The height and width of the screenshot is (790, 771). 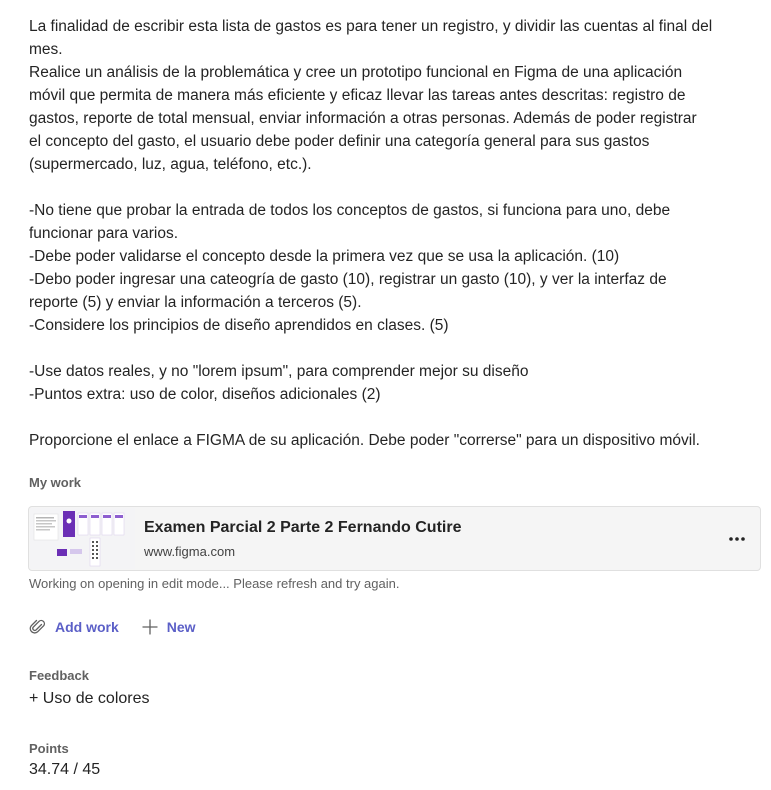 I want to click on work-actions: Add work New, so click(x=123, y=627).